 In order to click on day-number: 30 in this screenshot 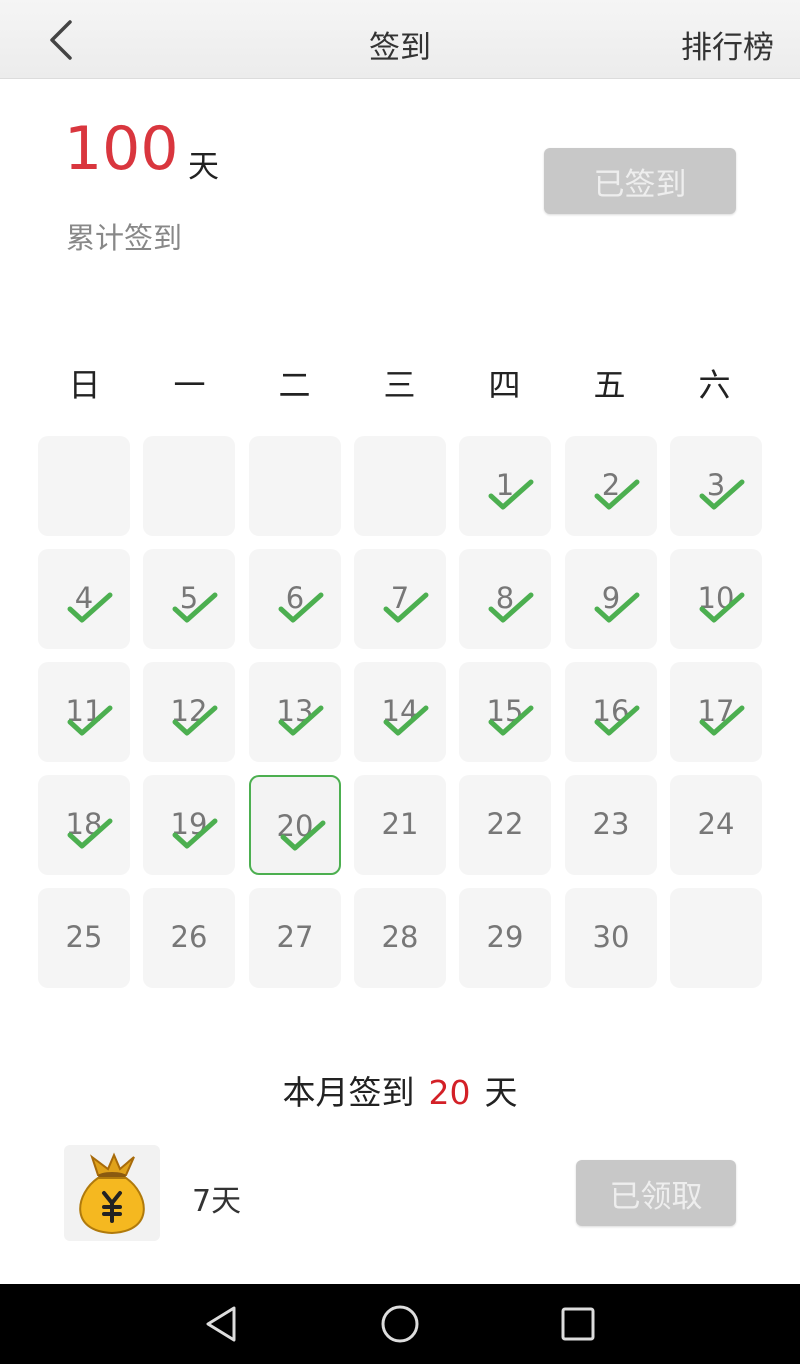, I will do `click(611, 937)`.